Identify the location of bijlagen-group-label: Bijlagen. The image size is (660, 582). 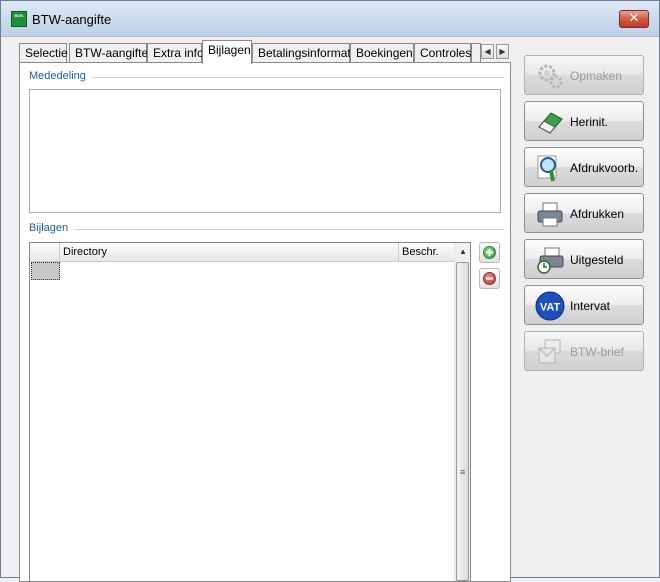
(52, 228).